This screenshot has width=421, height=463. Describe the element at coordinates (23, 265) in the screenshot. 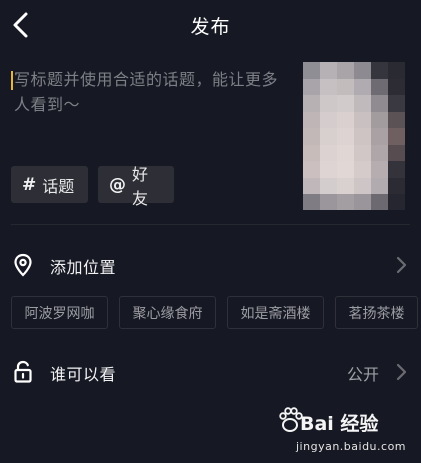

I see `location-pin-icon` at that location.